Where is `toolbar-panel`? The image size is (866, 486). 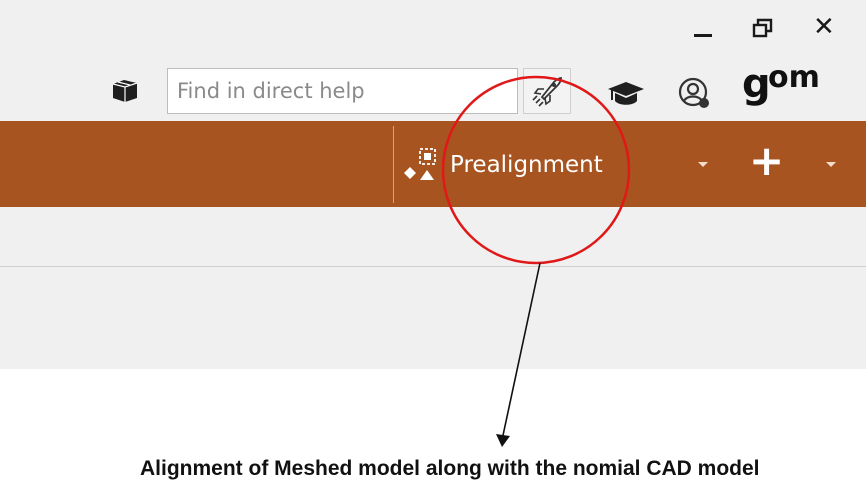 toolbar-panel is located at coordinates (433, 236).